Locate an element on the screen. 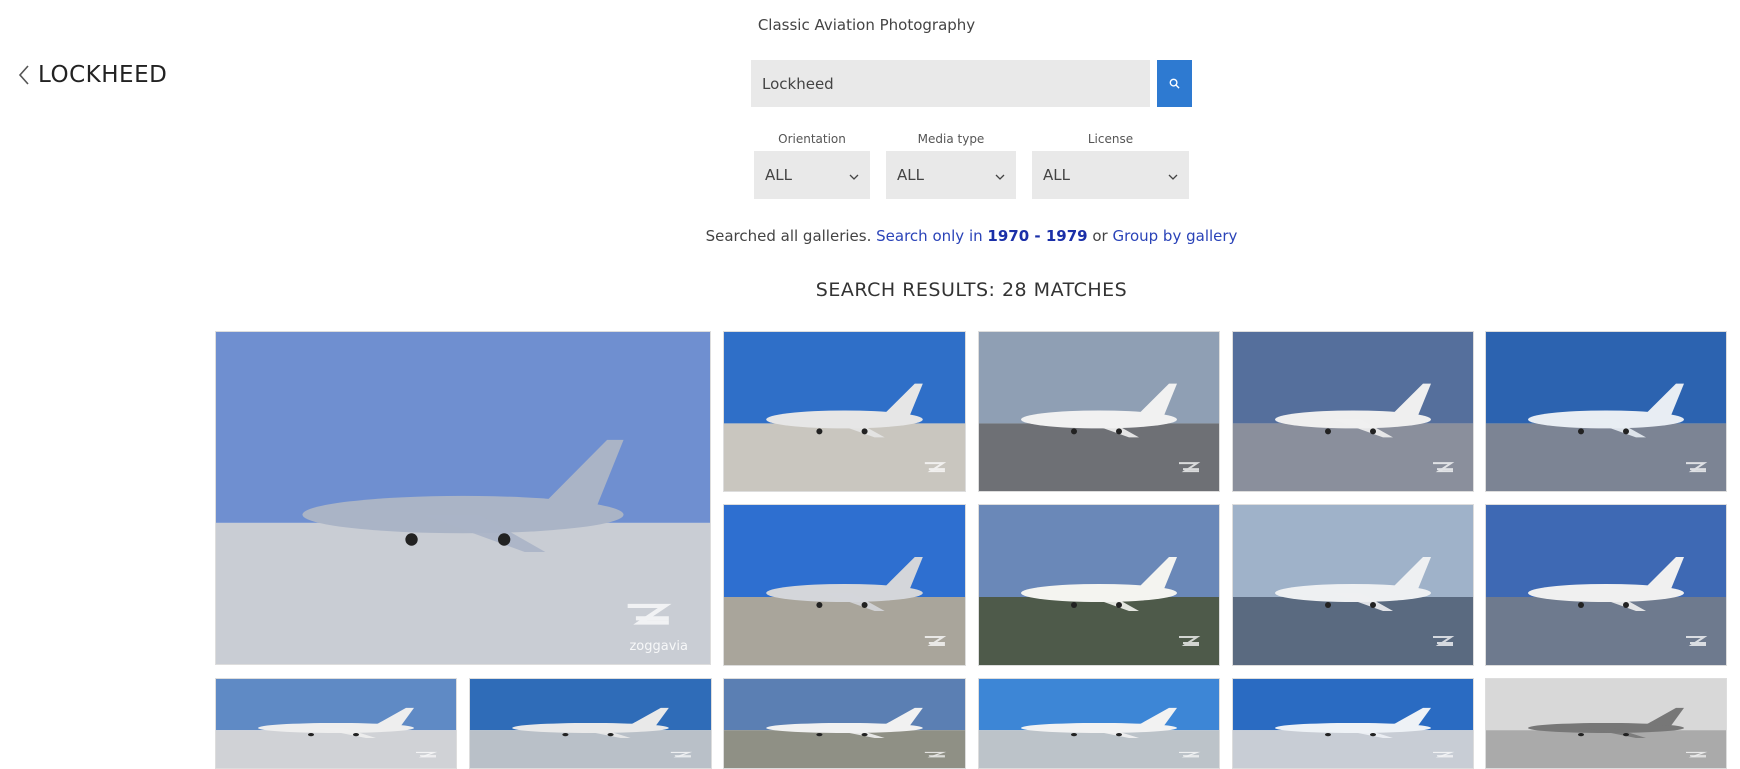 This screenshot has width=1740, height=769. results-heading: SEARCH RESULTS: 28 MATCHES is located at coordinates (971, 290).